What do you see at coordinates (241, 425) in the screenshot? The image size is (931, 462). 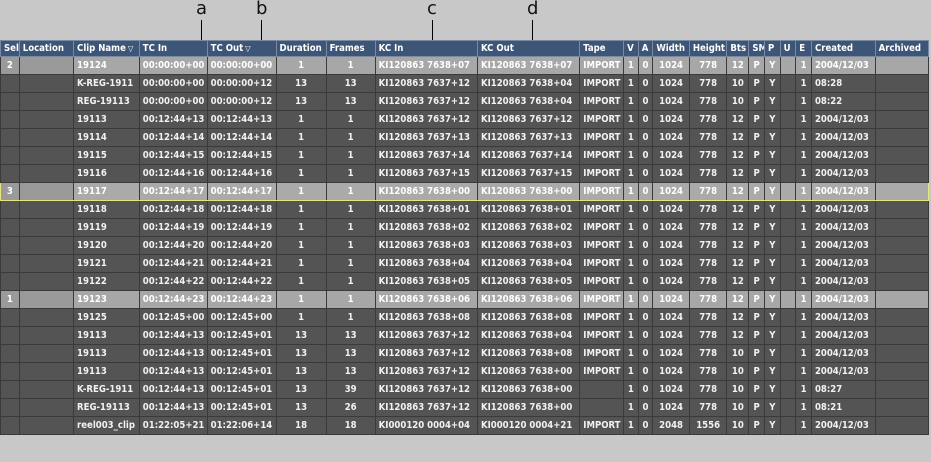 I see `cell-tc-out: 01:22:06+14` at bounding box center [241, 425].